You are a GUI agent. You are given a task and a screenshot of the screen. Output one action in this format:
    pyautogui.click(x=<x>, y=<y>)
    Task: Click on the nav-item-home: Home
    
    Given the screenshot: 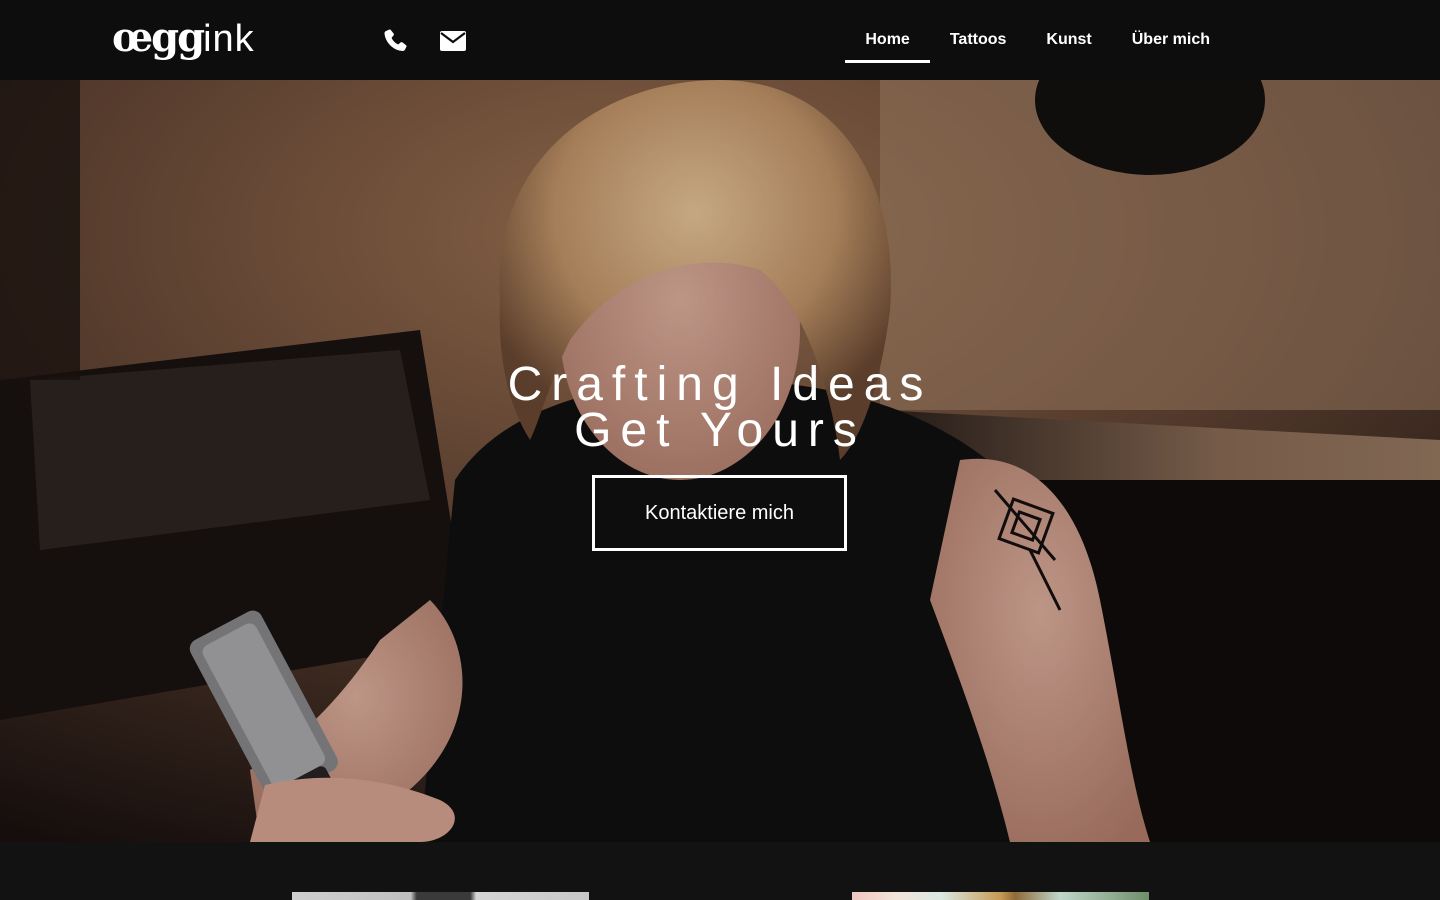 What is the action you would take?
    pyautogui.click(x=888, y=40)
    